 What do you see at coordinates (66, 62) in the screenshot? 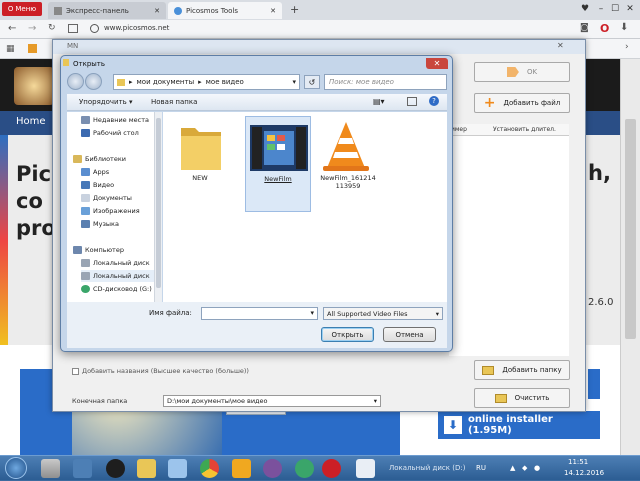
I see `dialog-app-icon` at bounding box center [66, 62].